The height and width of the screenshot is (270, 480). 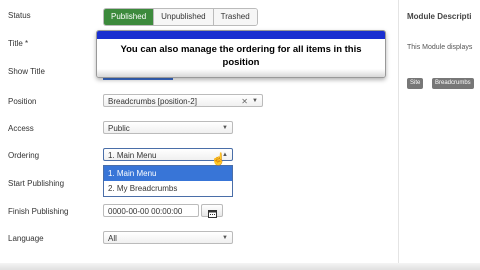 I want to click on access-value: Public, so click(x=119, y=128).